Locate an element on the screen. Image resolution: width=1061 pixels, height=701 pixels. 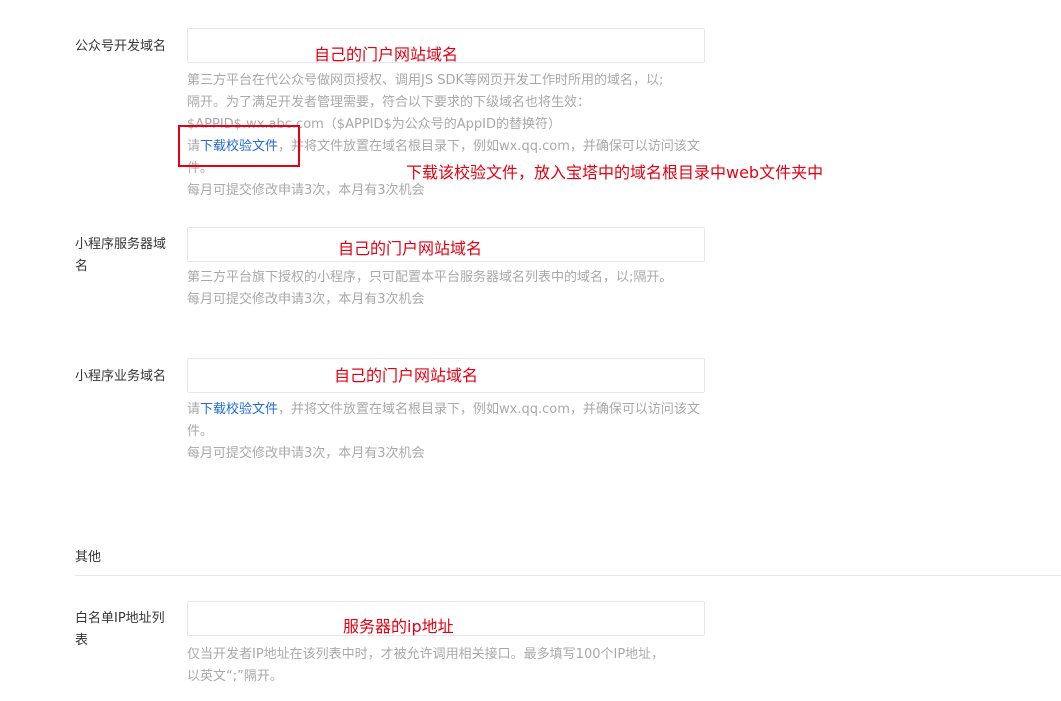
highlight-box is located at coordinates (239, 146).